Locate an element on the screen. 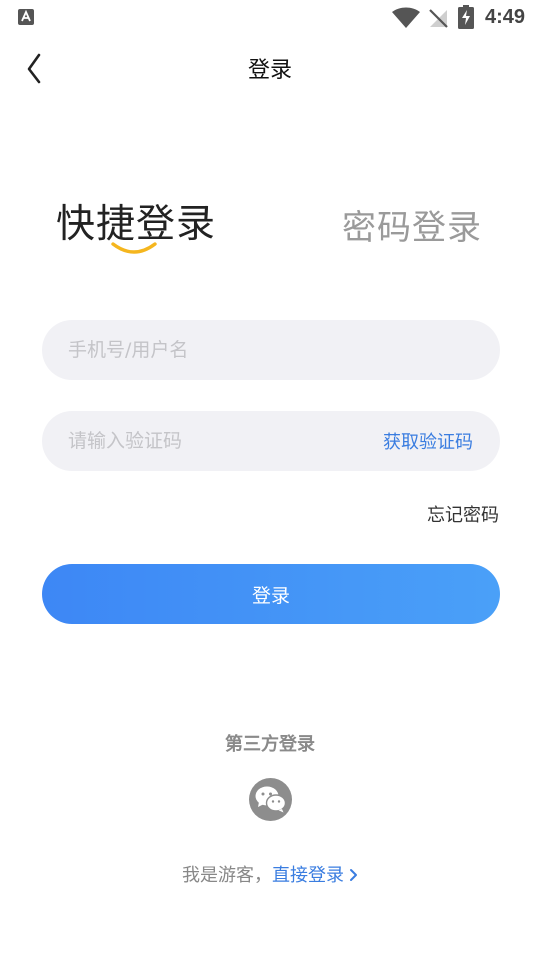 Image resolution: width=540 pixels, height=960 pixels. code-input is located at coordinates (218, 441).